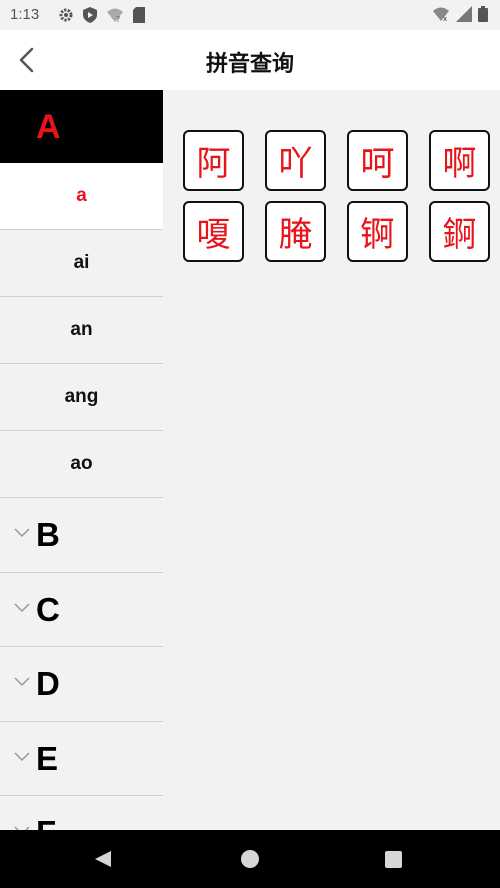 This screenshot has height=888, width=500. What do you see at coordinates (81, 759) in the screenshot?
I see `group-header-e: E` at bounding box center [81, 759].